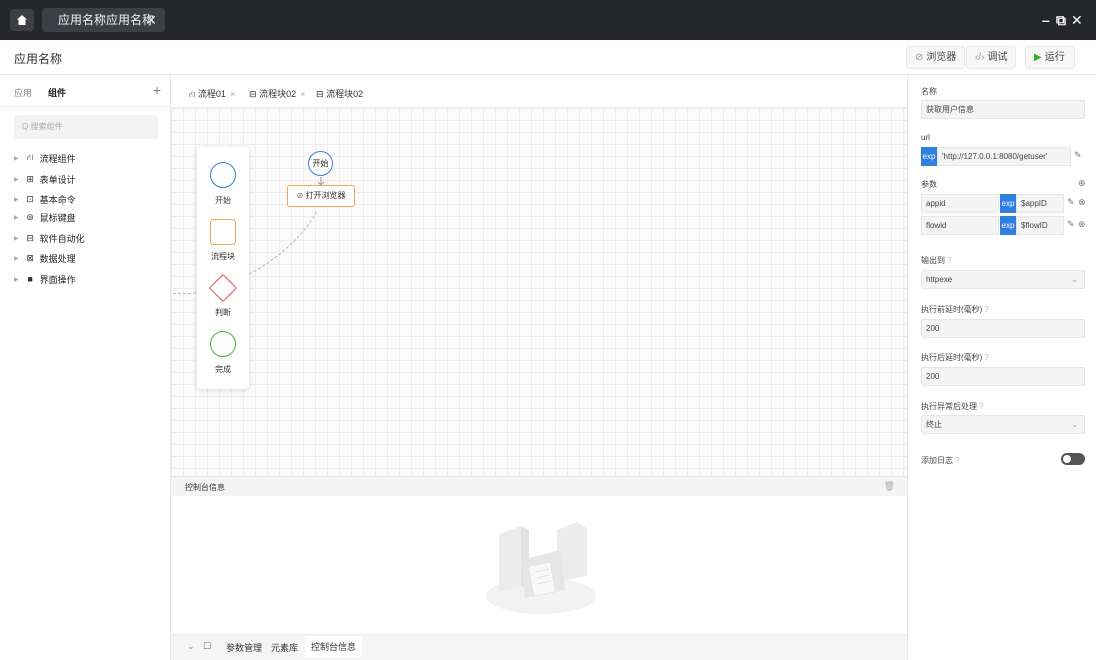 The width and height of the screenshot is (1096, 660). I want to click on start-node: 开始, so click(320, 163).